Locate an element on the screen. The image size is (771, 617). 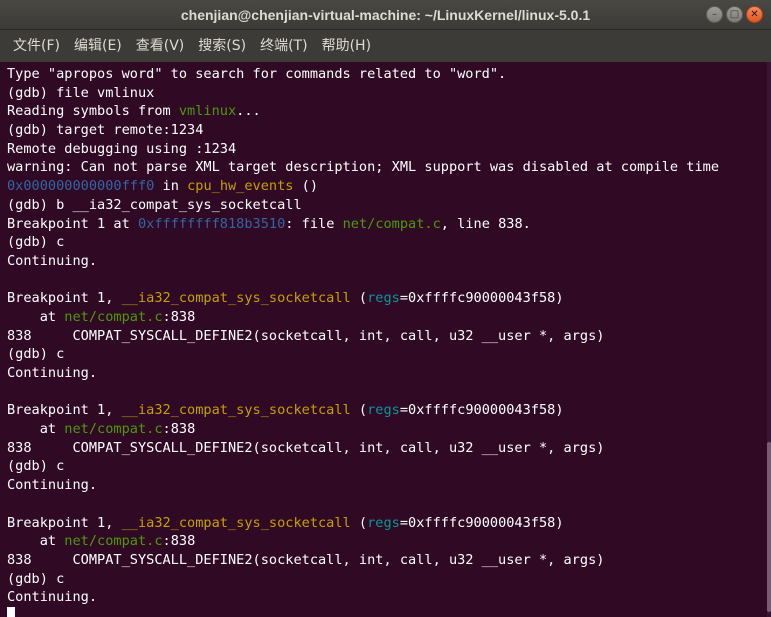
terminal-text-segment: , line 838. is located at coordinates (485, 223).